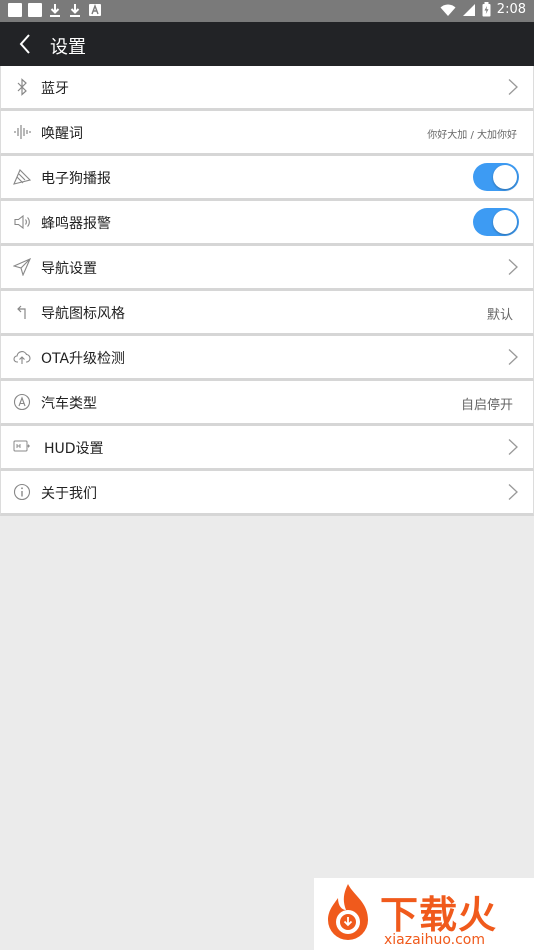 This screenshot has width=534, height=950. I want to click on status-bar: 2:08, so click(267, 11).